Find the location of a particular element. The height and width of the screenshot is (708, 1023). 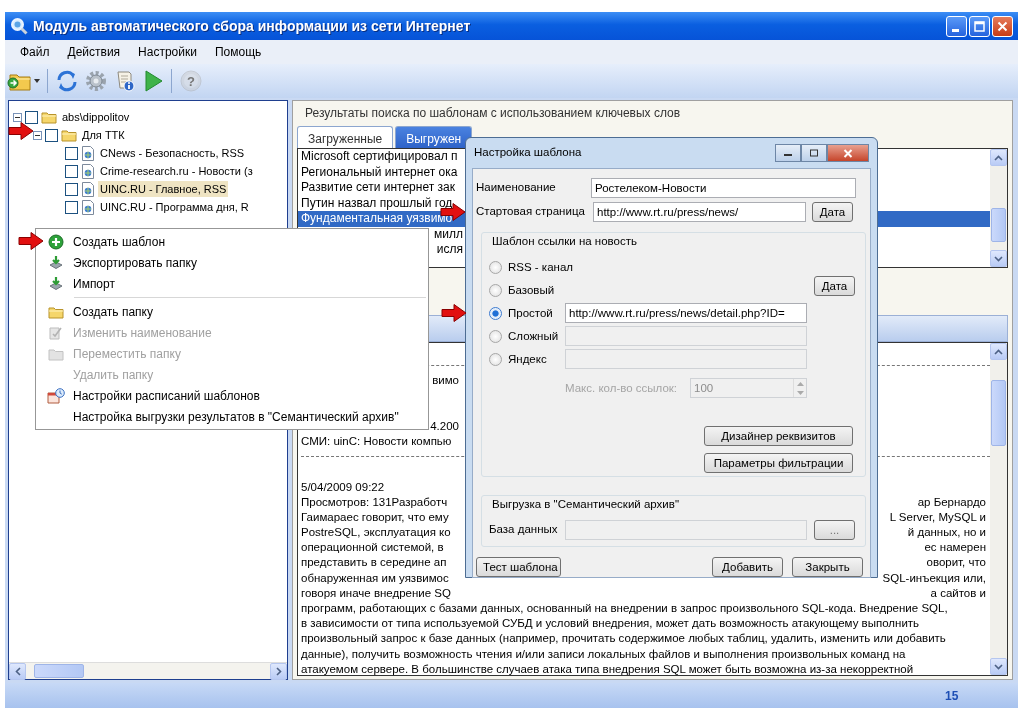

calendar-clock-icon is located at coordinates (55, 395).